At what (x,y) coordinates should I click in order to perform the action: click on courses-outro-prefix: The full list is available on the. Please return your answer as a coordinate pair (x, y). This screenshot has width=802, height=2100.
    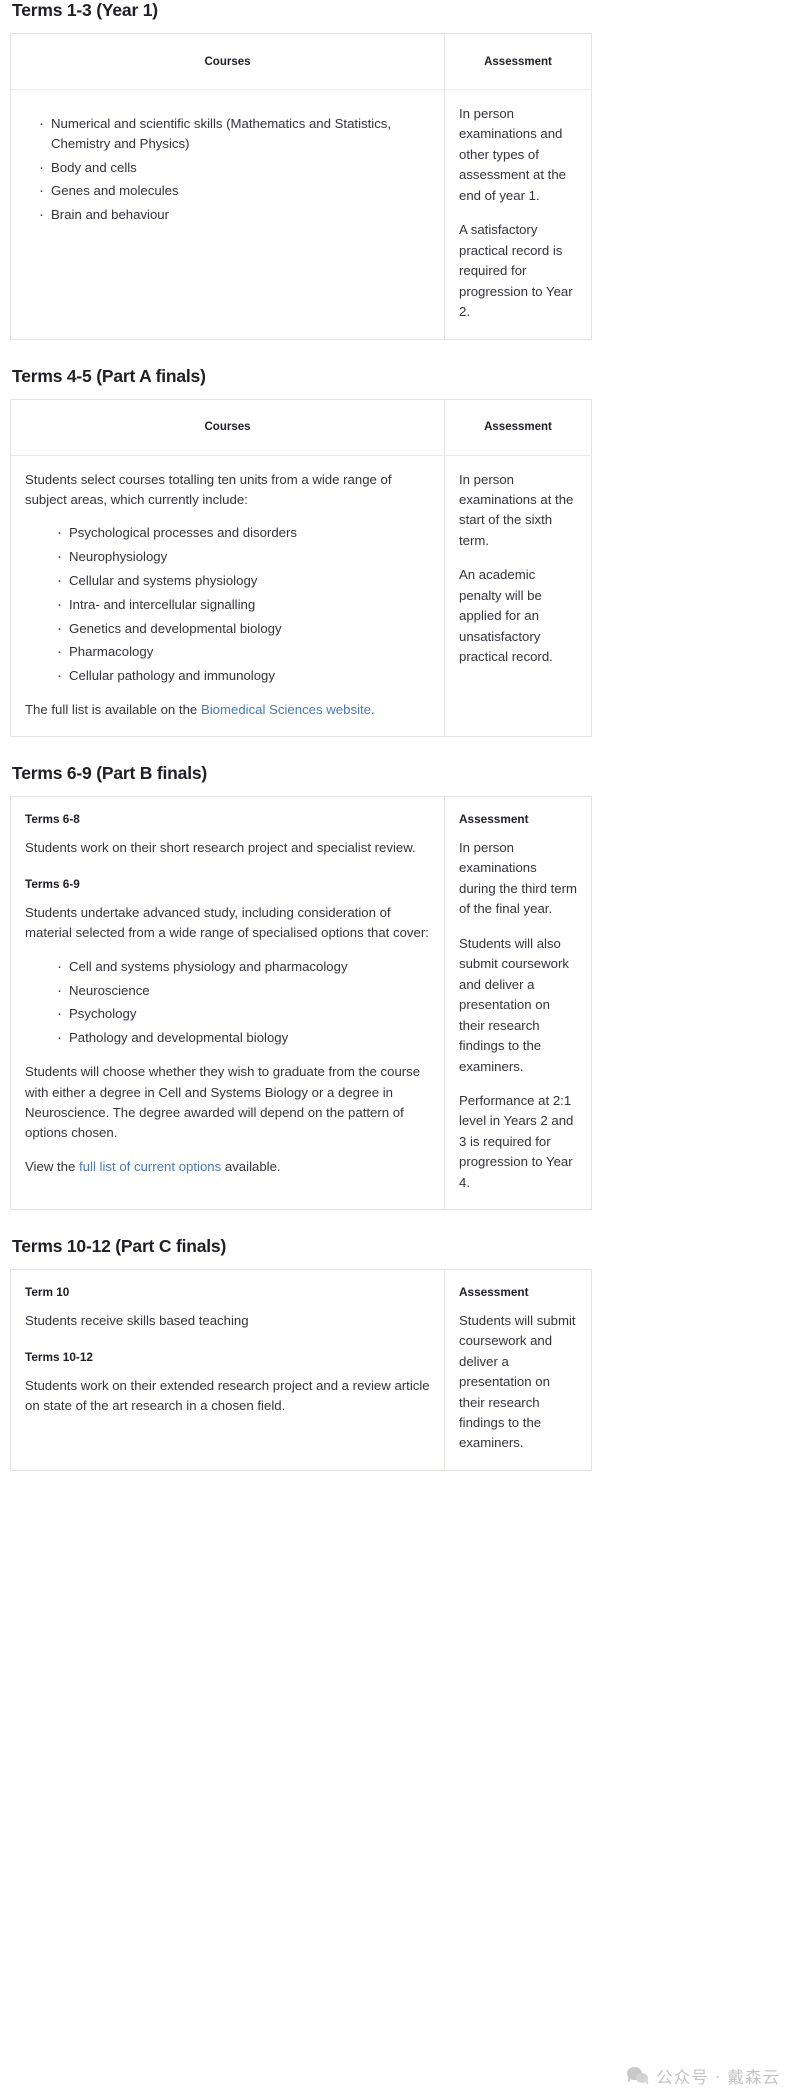
    Looking at the image, I should click on (113, 710).